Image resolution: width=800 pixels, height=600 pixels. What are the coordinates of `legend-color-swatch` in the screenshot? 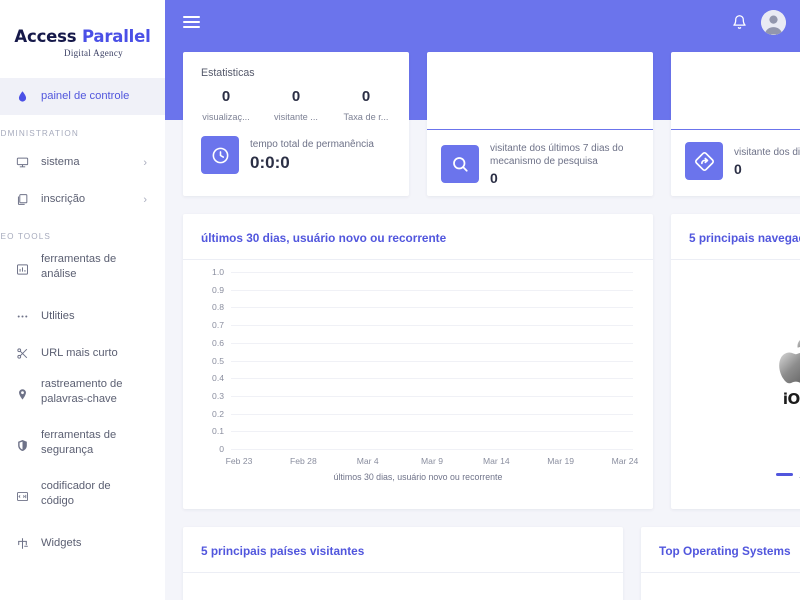 It's located at (784, 474).